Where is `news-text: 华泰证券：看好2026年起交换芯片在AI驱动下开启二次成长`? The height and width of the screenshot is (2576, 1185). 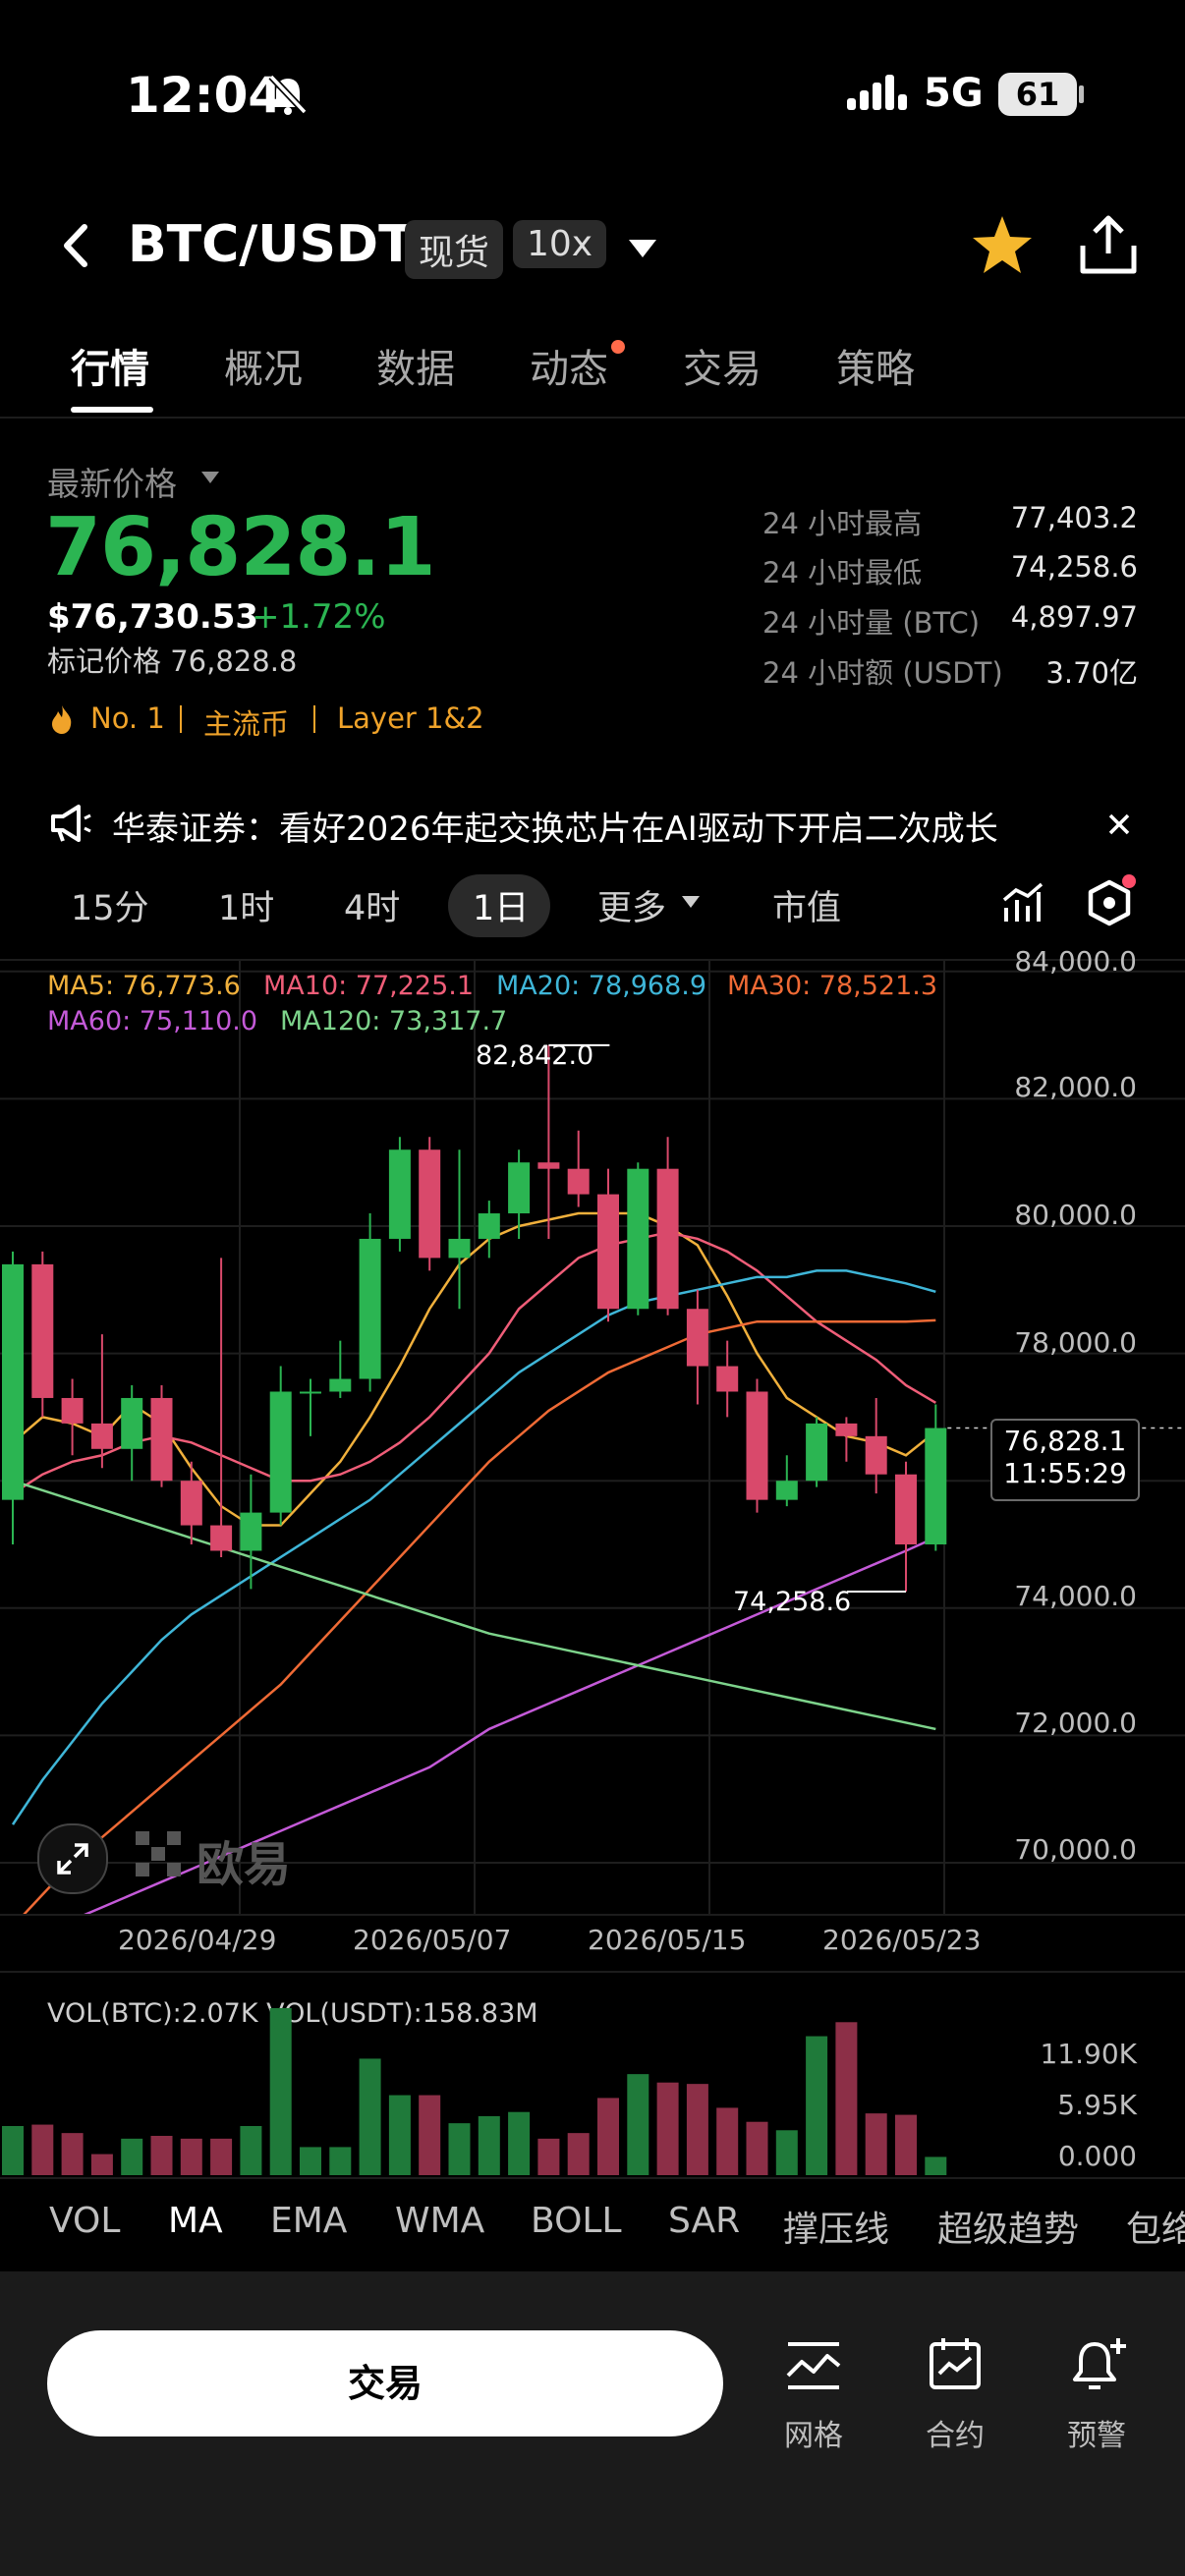 news-text: 华泰证券：看好2026年起交换芯片在AI驱动下开启二次成长 is located at coordinates (555, 826).